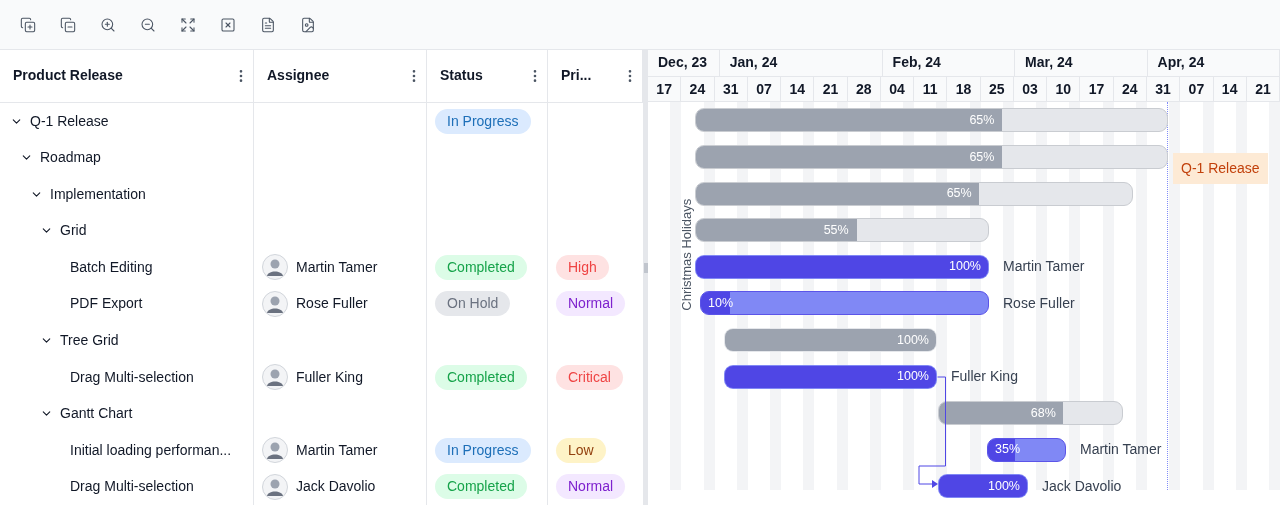  Describe the element at coordinates (1220, 169) in the screenshot. I see `event-marker-label: Q-1 Release` at that location.